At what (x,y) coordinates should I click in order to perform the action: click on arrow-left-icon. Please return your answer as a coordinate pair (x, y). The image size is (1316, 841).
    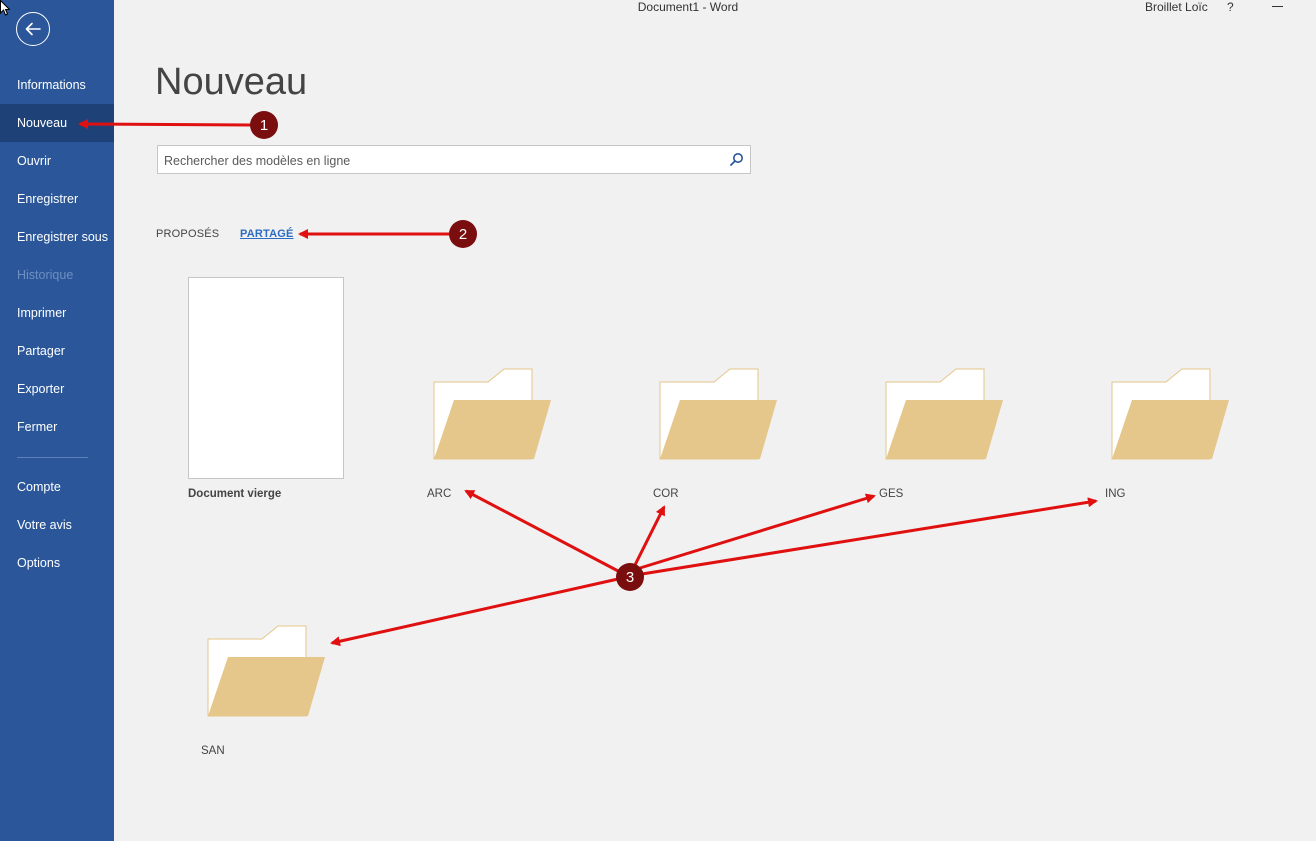
    Looking at the image, I should click on (33, 29).